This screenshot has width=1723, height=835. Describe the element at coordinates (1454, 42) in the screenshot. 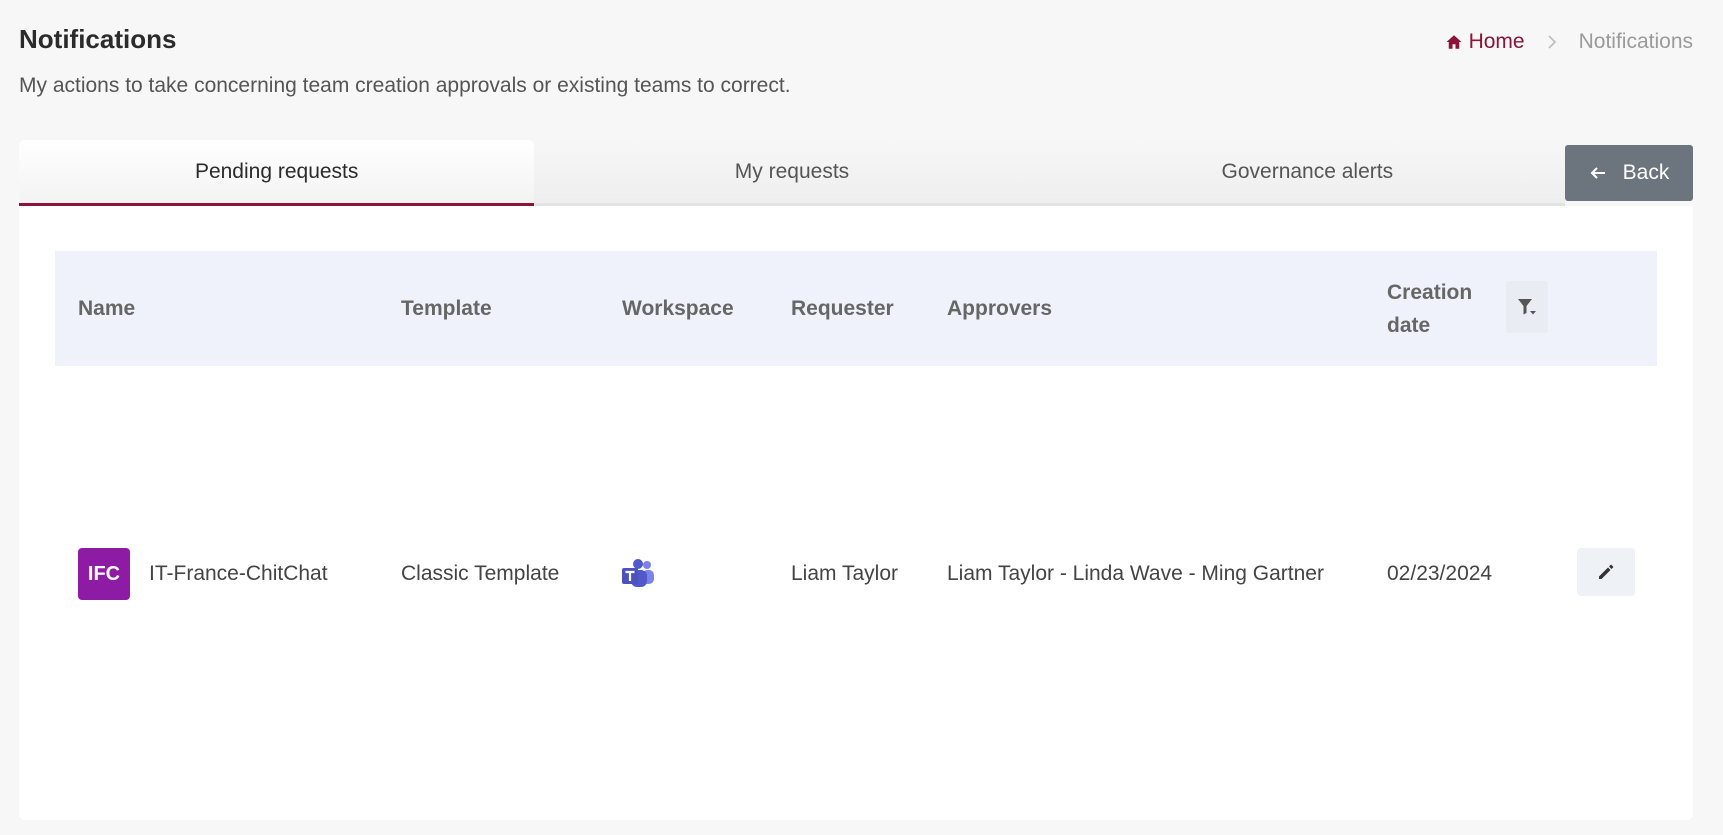

I see `home-icon` at that location.